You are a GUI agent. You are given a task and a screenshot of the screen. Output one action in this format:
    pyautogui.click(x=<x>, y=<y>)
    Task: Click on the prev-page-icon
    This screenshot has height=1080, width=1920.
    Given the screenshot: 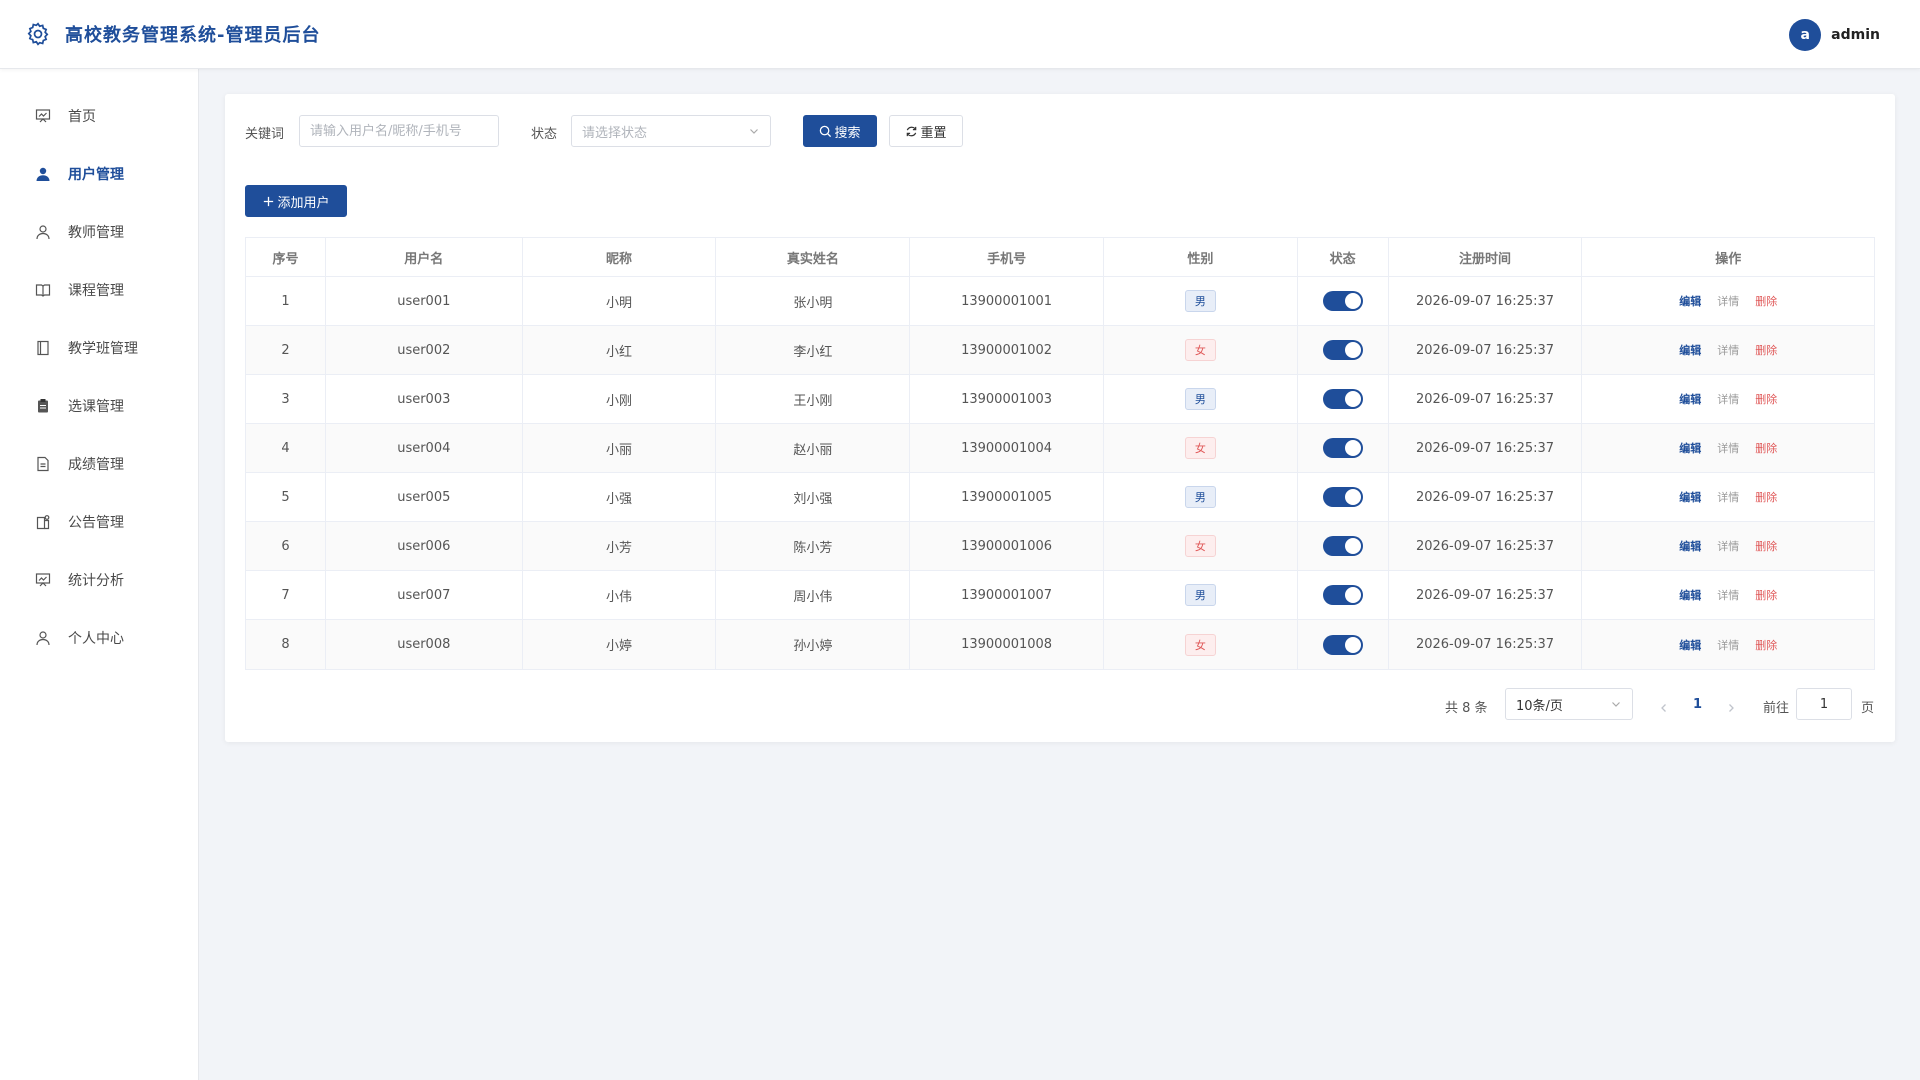 What is the action you would take?
    pyautogui.click(x=1664, y=705)
    